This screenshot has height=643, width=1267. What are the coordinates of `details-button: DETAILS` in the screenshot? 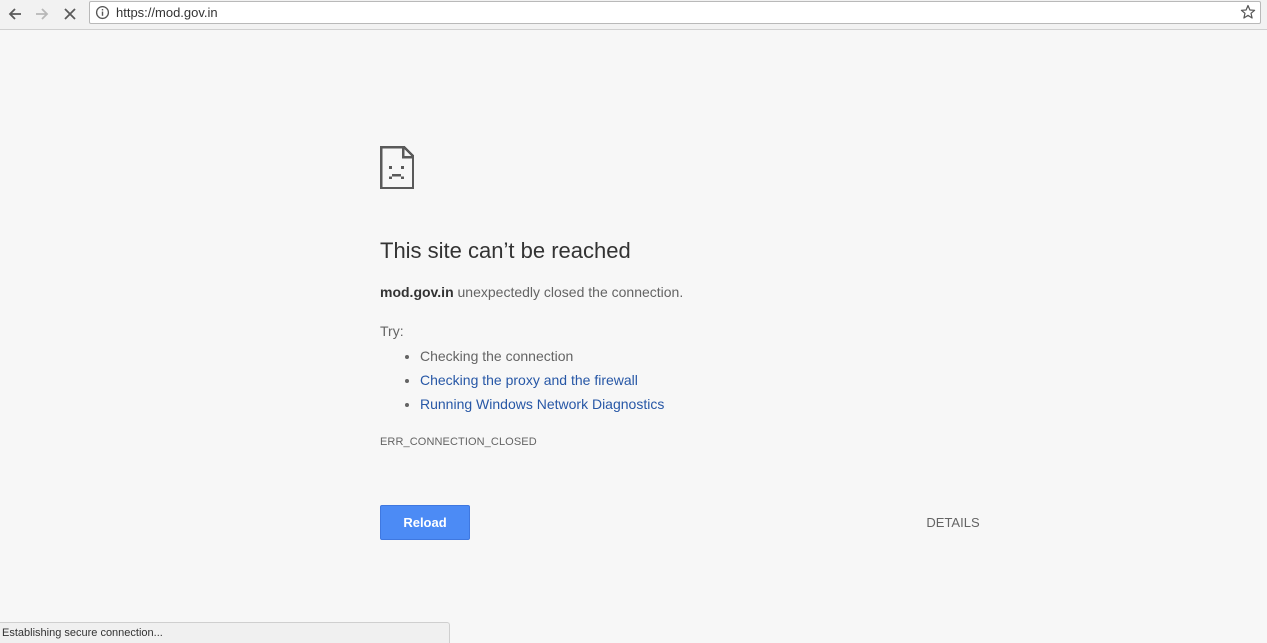 It's located at (953, 522).